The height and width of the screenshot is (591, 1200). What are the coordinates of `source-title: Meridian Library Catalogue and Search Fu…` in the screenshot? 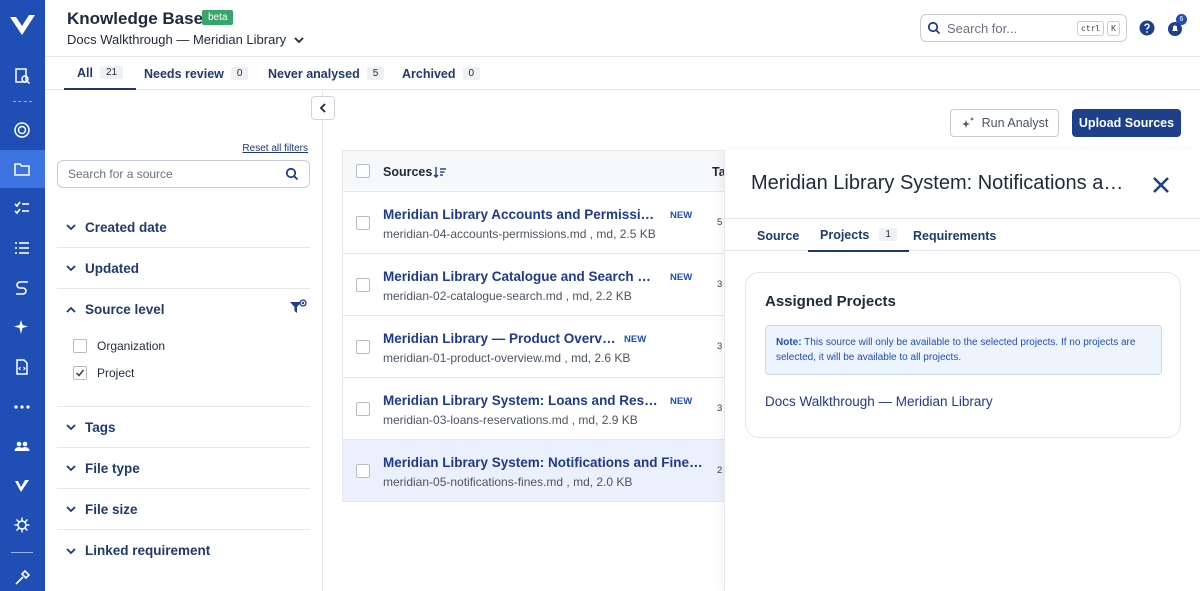 It's located at (520, 276).